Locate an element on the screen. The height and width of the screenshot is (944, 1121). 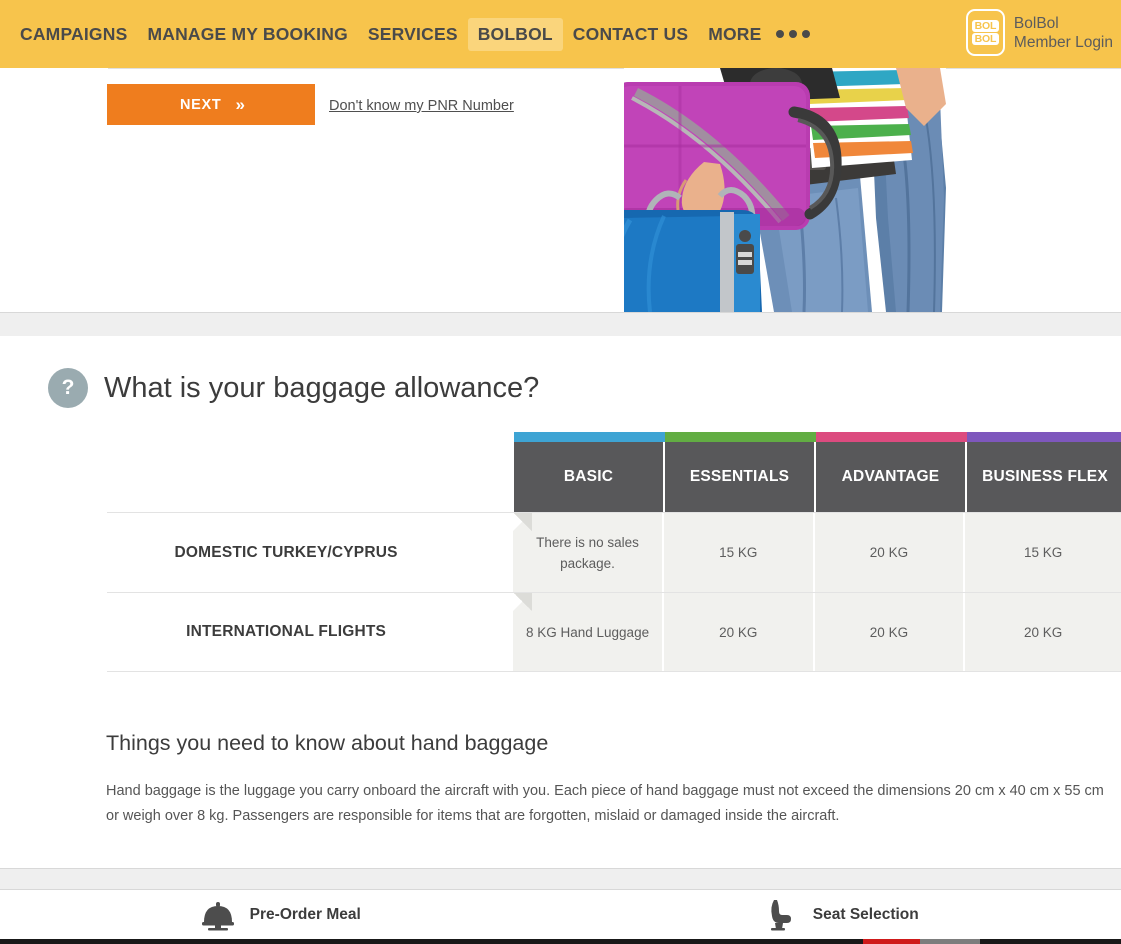
bolbol-logo-icon: BOL BOL is located at coordinates (985, 32).